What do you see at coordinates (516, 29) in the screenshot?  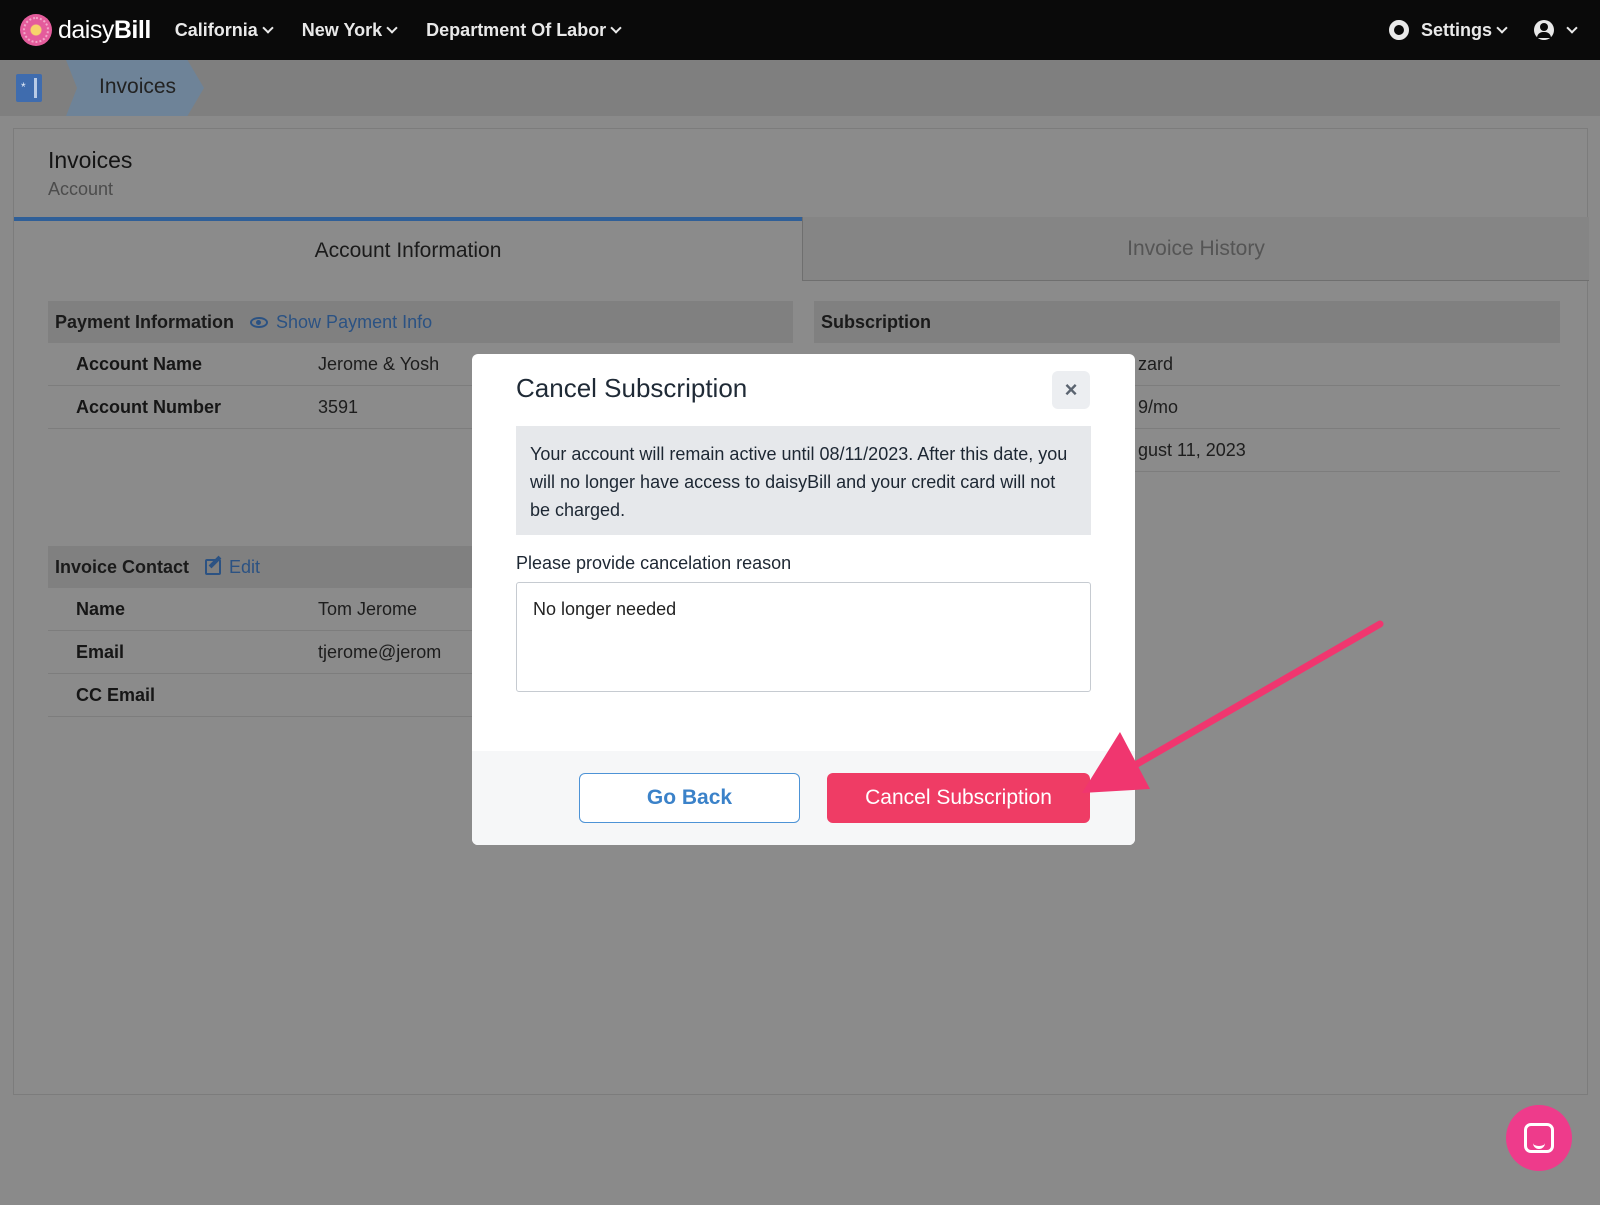 I see `nav-department-of-labor-label: Department Of Labor` at bounding box center [516, 29].